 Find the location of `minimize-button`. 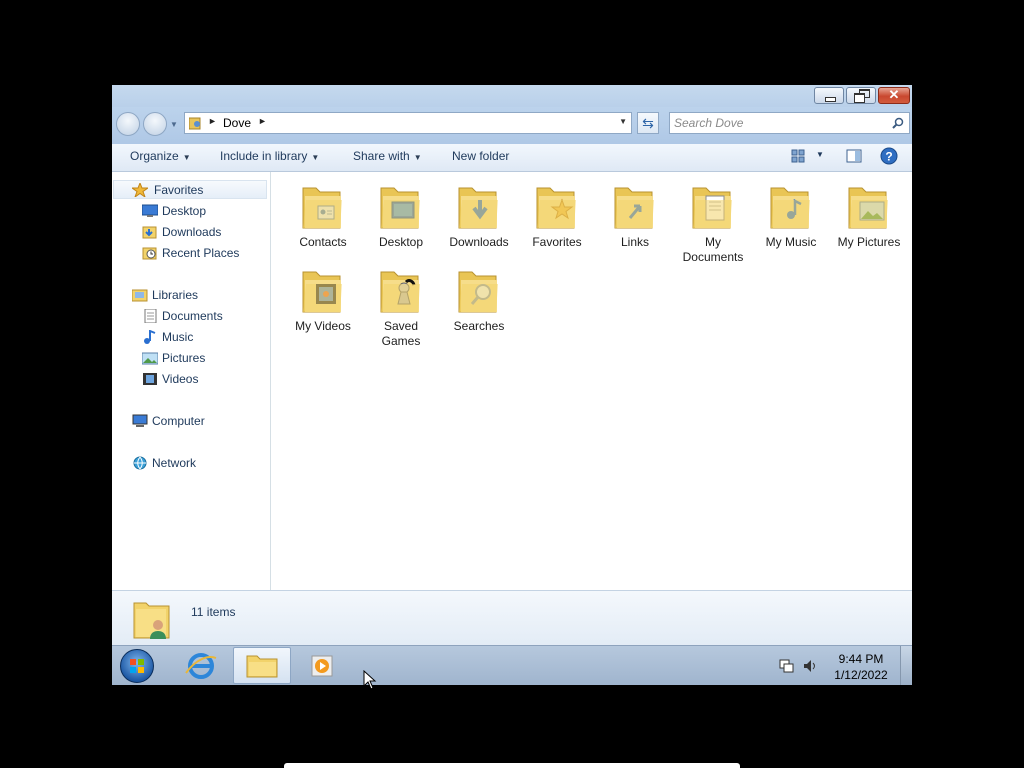

minimize-button is located at coordinates (829, 95).